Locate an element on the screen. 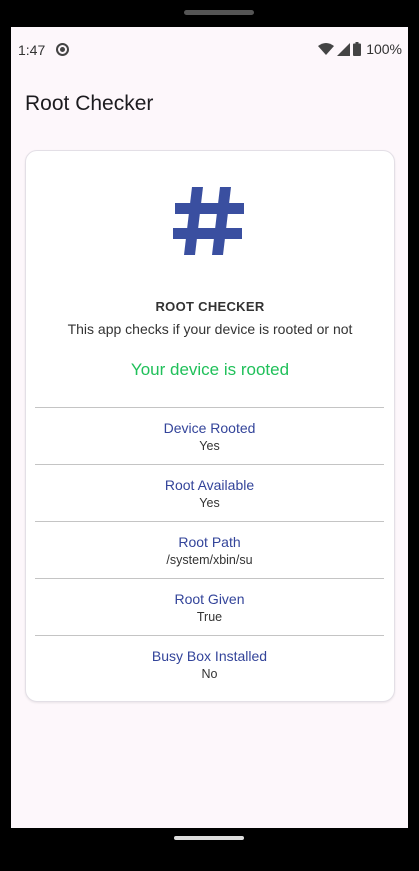  card-heading: ROOT CHECKER is located at coordinates (210, 306).